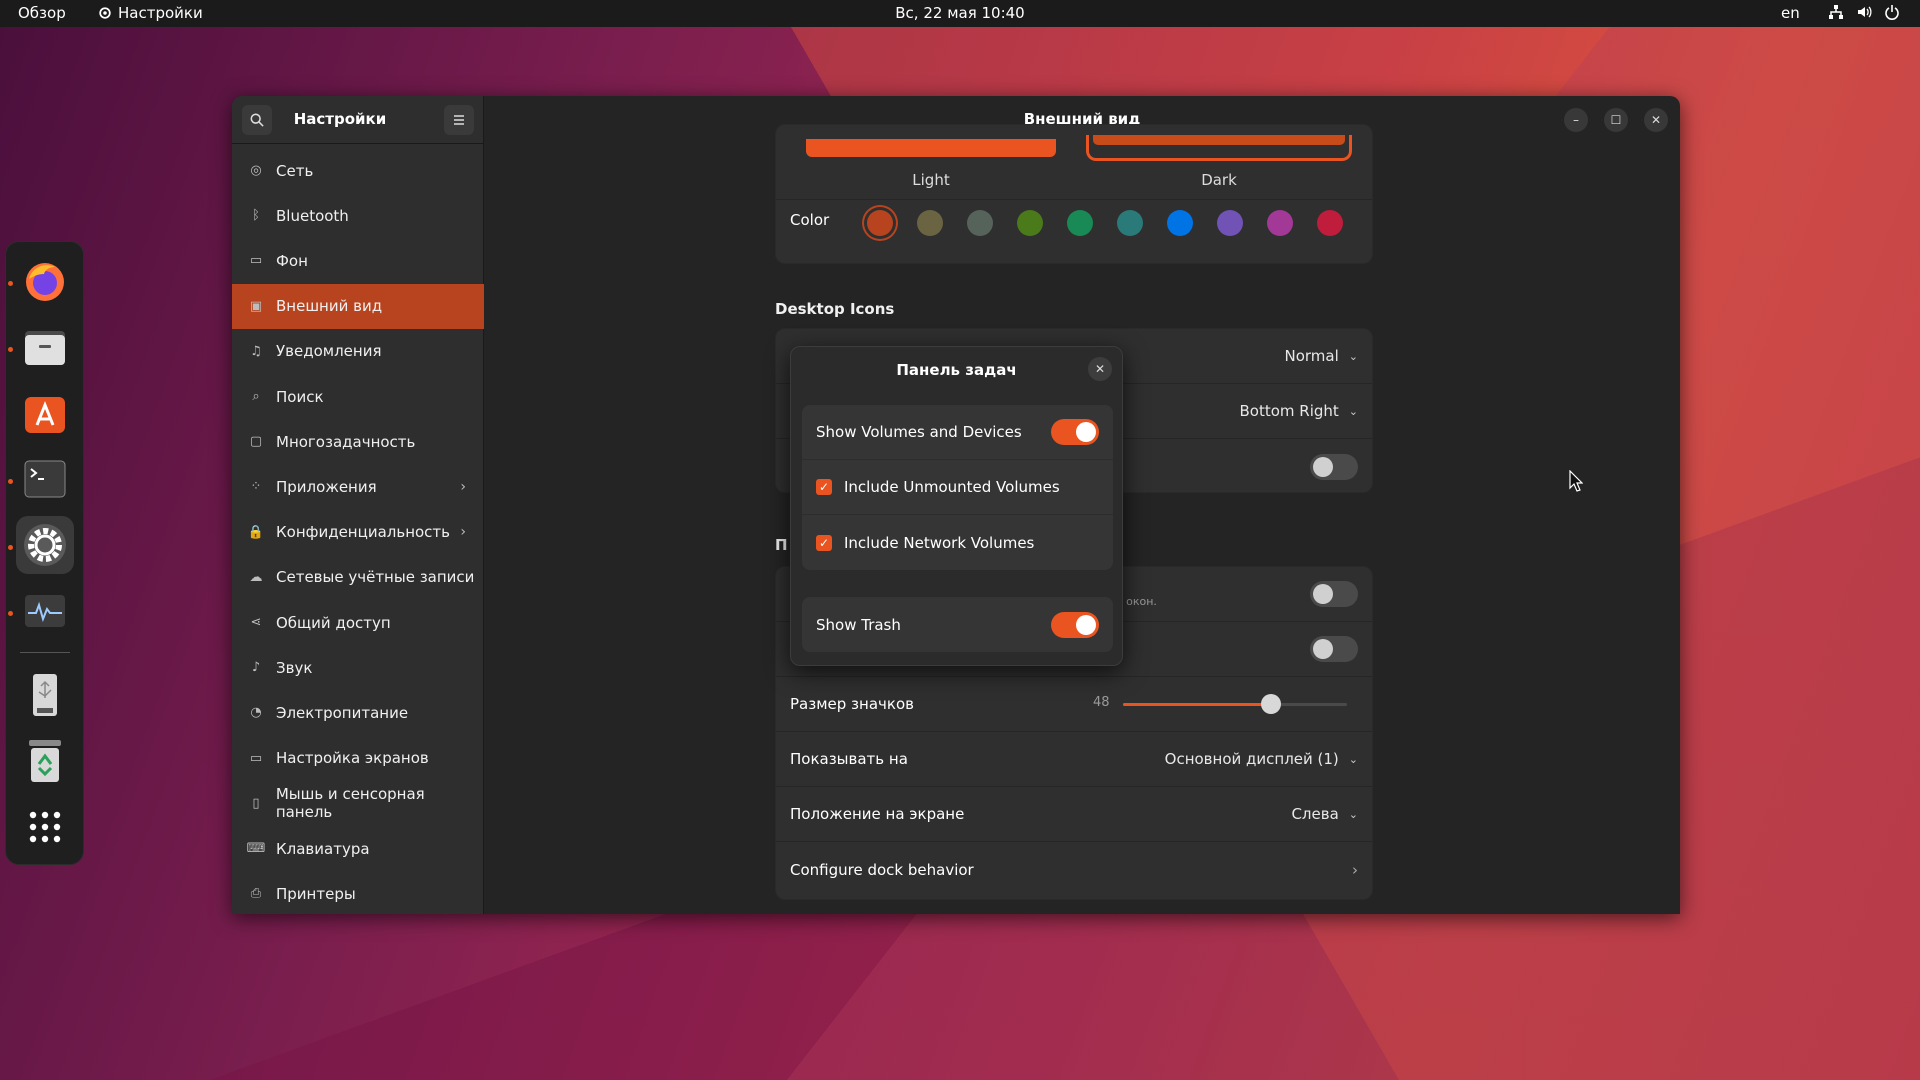 The image size is (1920, 1080). I want to click on search-button, so click(257, 120).